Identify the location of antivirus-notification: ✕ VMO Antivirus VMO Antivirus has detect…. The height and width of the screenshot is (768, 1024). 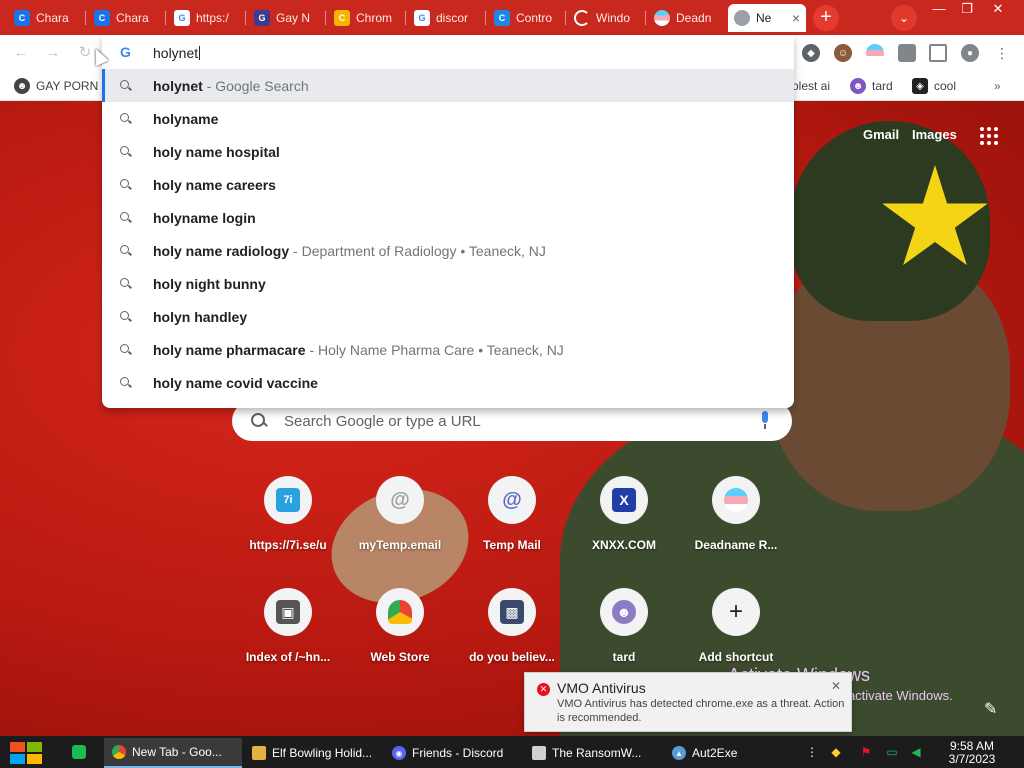
(688, 702).